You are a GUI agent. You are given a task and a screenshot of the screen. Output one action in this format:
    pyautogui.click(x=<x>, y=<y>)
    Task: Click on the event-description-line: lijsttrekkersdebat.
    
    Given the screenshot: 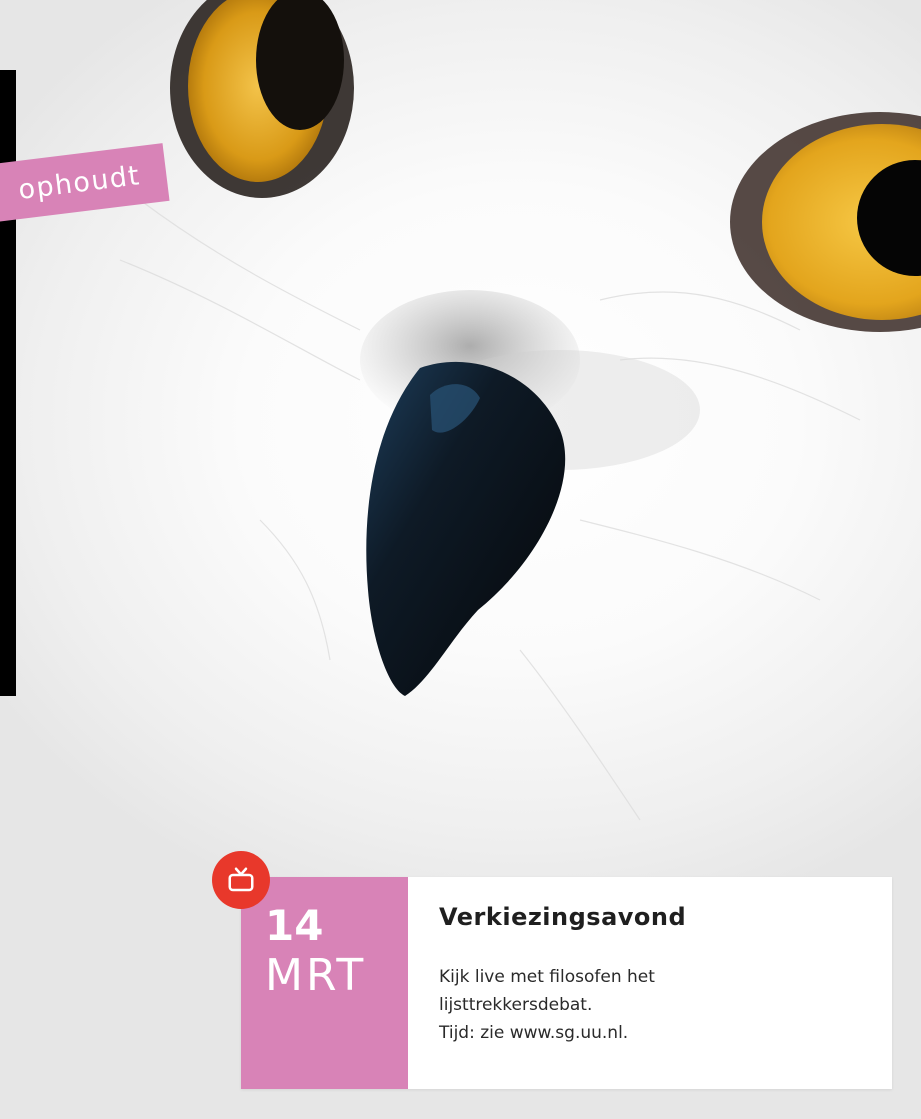 What is the action you would take?
    pyautogui.click(x=516, y=1005)
    